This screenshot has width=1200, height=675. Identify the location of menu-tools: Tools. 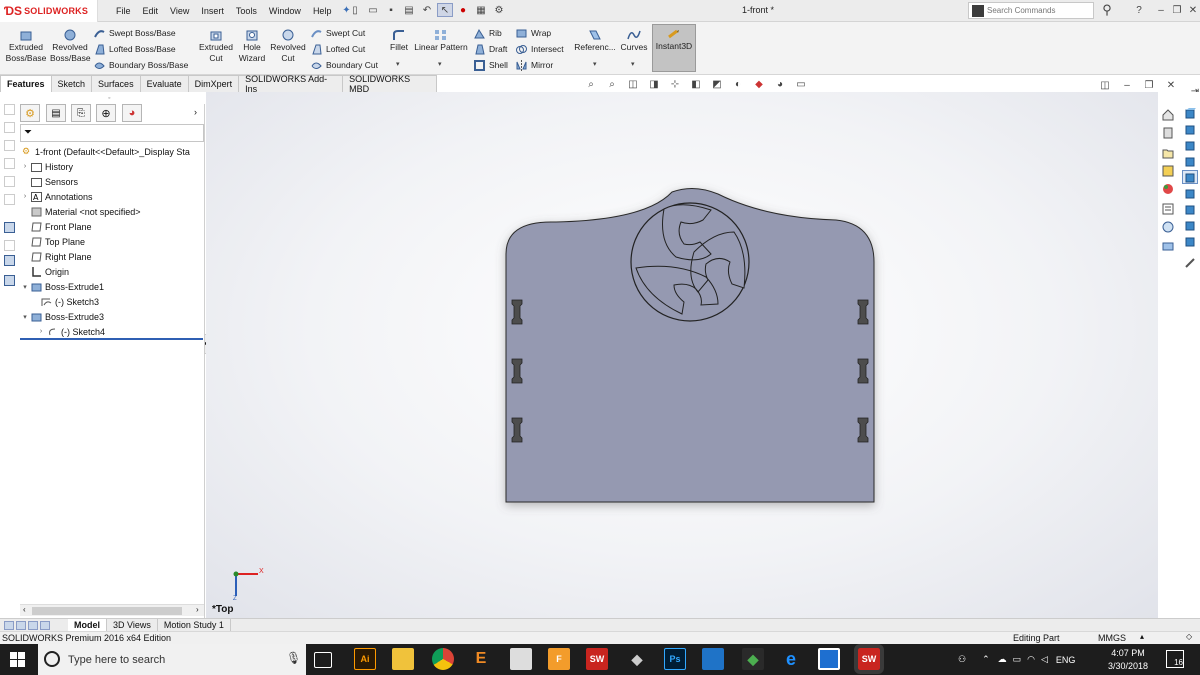
(246, 11).